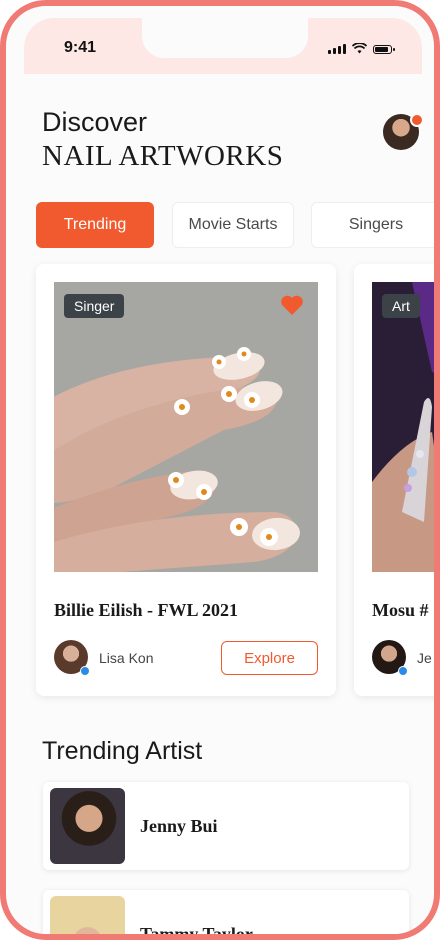 The width and height of the screenshot is (440, 940). Describe the element at coordinates (400, 610) in the screenshot. I see `card-title: Mosu #` at that location.